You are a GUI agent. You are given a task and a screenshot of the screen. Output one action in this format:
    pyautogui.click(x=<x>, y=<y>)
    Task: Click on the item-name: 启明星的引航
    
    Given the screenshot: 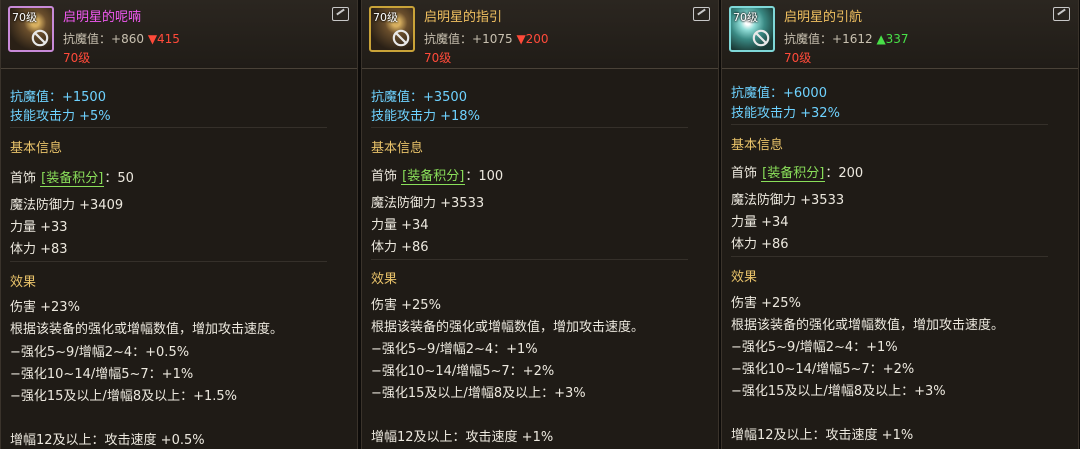 What is the action you would take?
    pyautogui.click(x=823, y=17)
    